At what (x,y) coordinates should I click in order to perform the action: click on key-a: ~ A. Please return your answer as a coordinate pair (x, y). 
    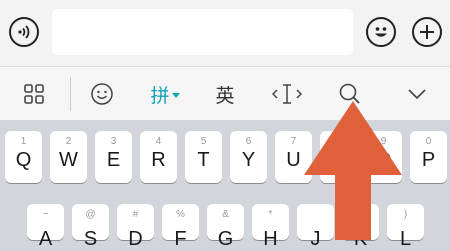
    Looking at the image, I should click on (45, 227).